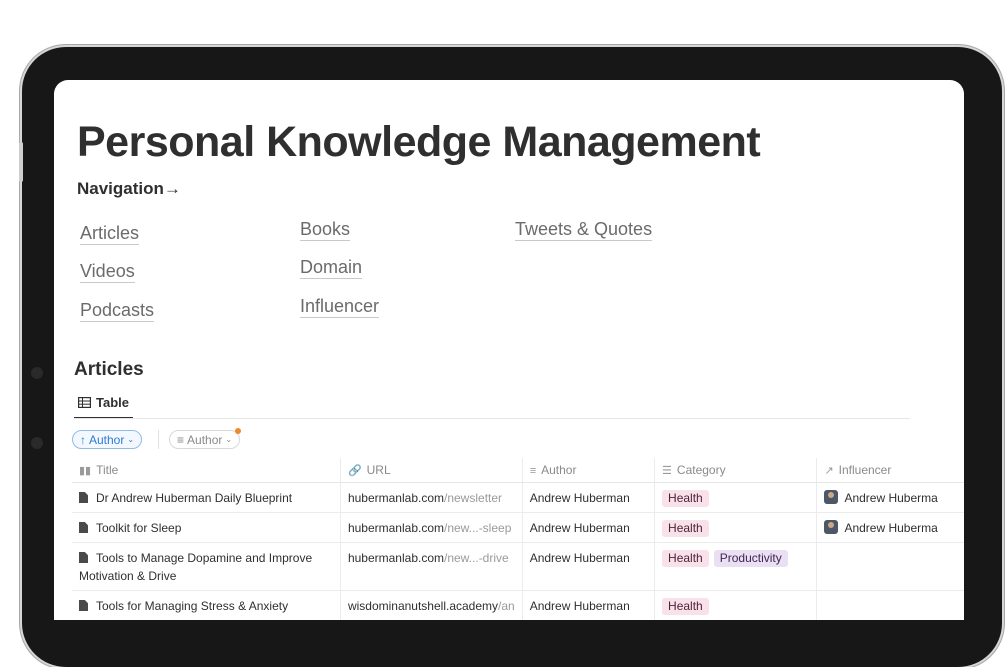  I want to click on cell-url: hubermanlab.com/new...-drive, so click(431, 566).